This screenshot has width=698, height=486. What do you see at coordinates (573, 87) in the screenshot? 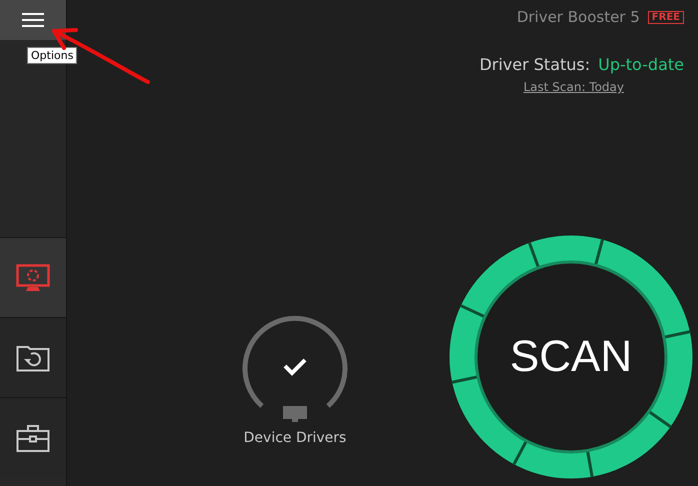
I see `last-scan-link: Last Scan: Today` at bounding box center [573, 87].